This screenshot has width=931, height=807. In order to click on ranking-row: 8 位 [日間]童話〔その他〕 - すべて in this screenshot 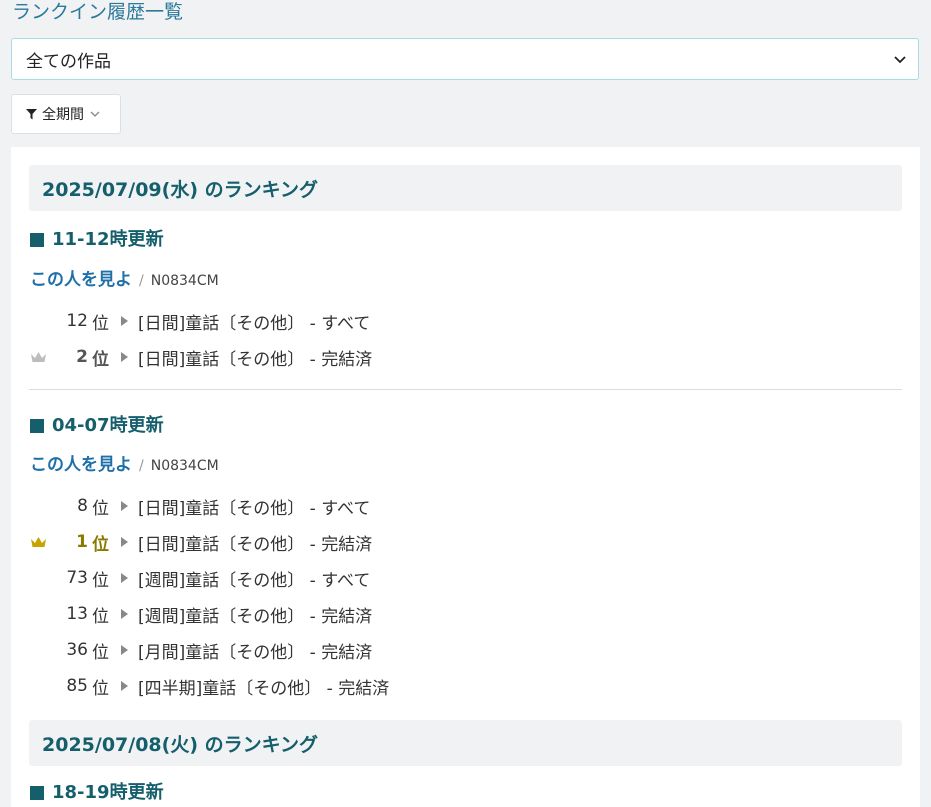, I will do `click(200, 506)`.